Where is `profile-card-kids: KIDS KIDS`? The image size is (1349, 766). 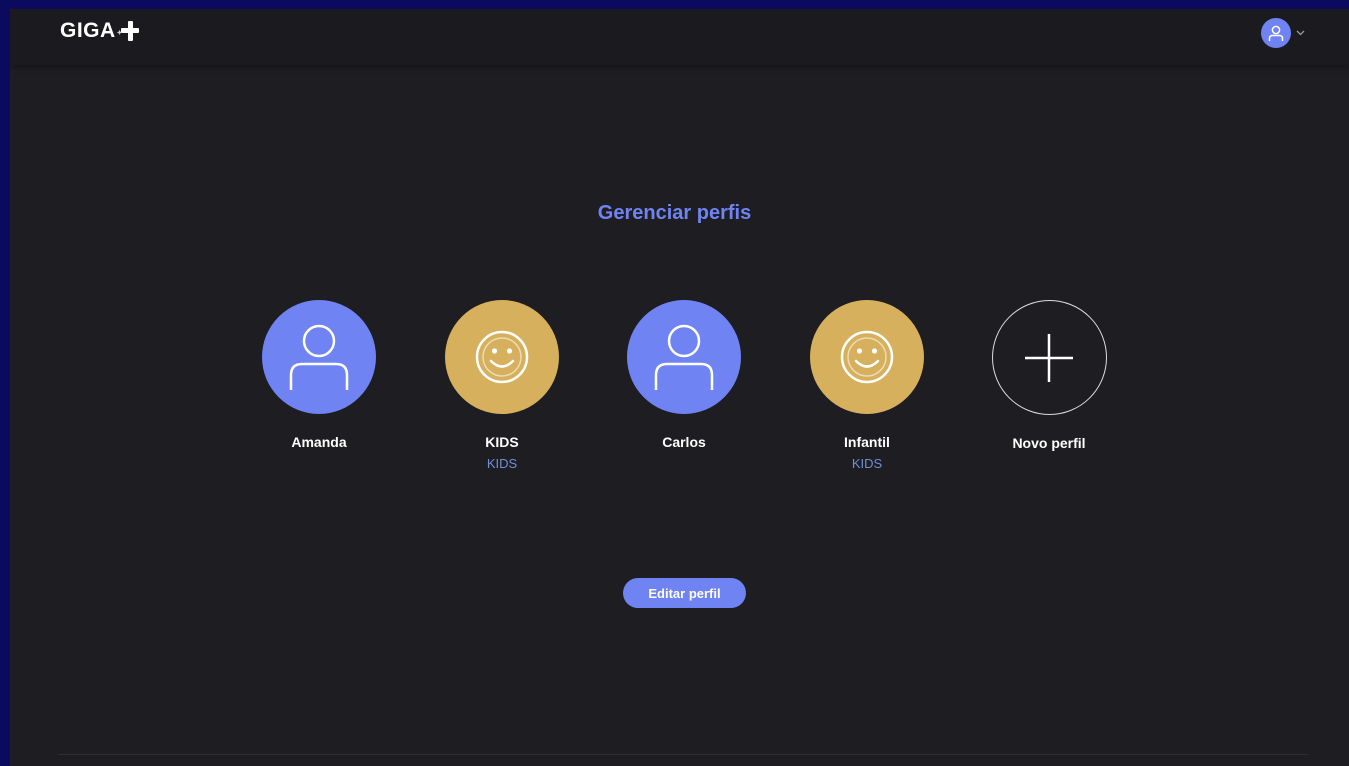
profile-card-kids: KIDS KIDS is located at coordinates (502, 385).